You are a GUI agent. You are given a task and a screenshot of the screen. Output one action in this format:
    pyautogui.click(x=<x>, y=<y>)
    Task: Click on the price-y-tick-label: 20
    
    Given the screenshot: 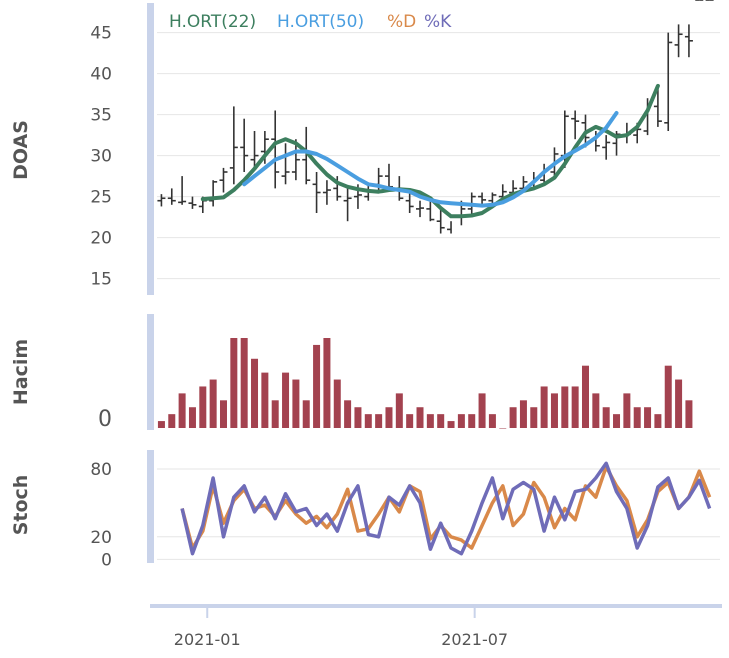 What is the action you would take?
    pyautogui.click(x=101, y=239)
    